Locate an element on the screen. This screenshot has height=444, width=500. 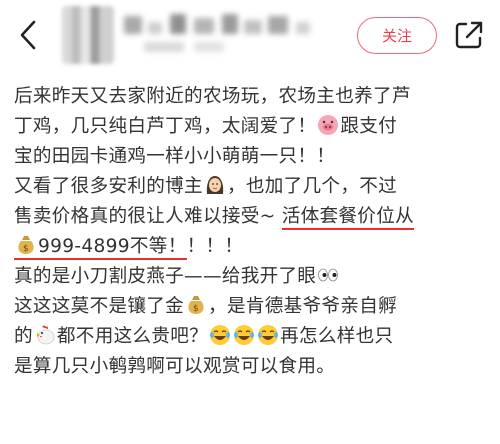
follow-button: 关注 is located at coordinates (397, 35).